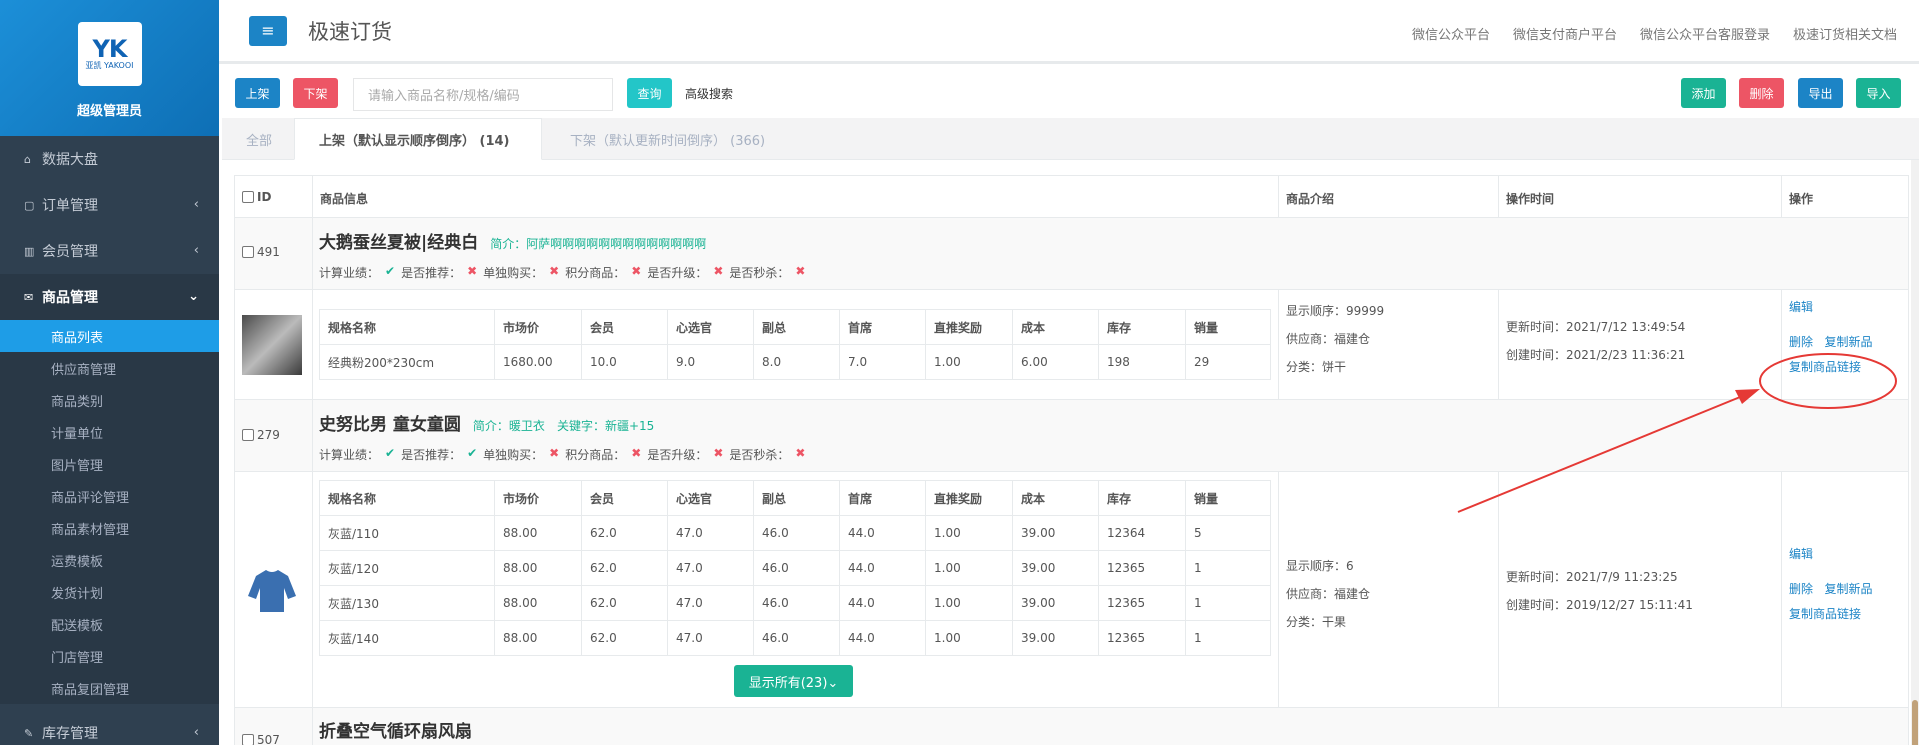 This screenshot has height=745, width=1919. I want to click on advanced-search-link: 高级搜索, so click(709, 93).